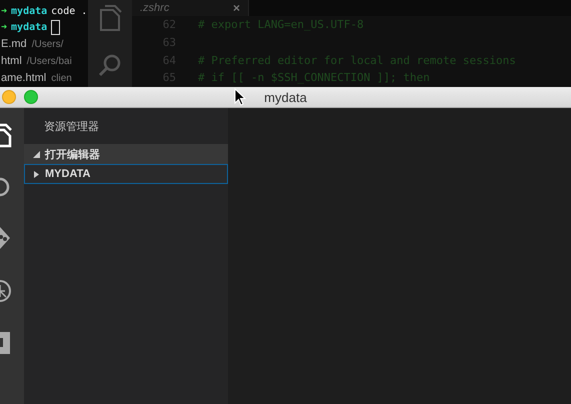 This screenshot has width=571, height=404. Describe the element at coordinates (126, 174) in the screenshot. I see `section-header: MYDATA` at that location.